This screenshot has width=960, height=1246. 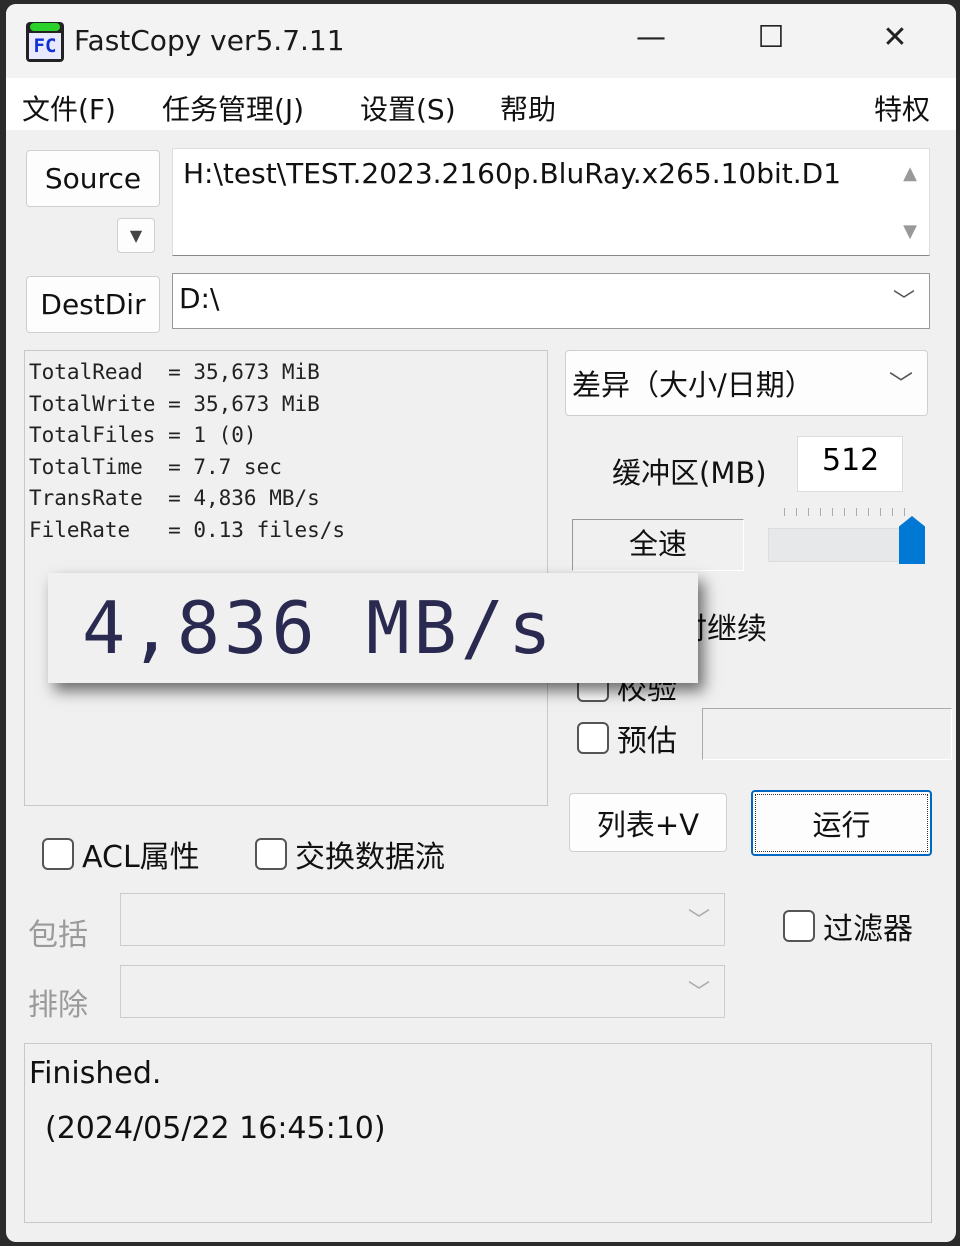 What do you see at coordinates (187, 529) in the screenshot?
I see `stat-file-rate: FileRate = 0.13 files/s` at bounding box center [187, 529].